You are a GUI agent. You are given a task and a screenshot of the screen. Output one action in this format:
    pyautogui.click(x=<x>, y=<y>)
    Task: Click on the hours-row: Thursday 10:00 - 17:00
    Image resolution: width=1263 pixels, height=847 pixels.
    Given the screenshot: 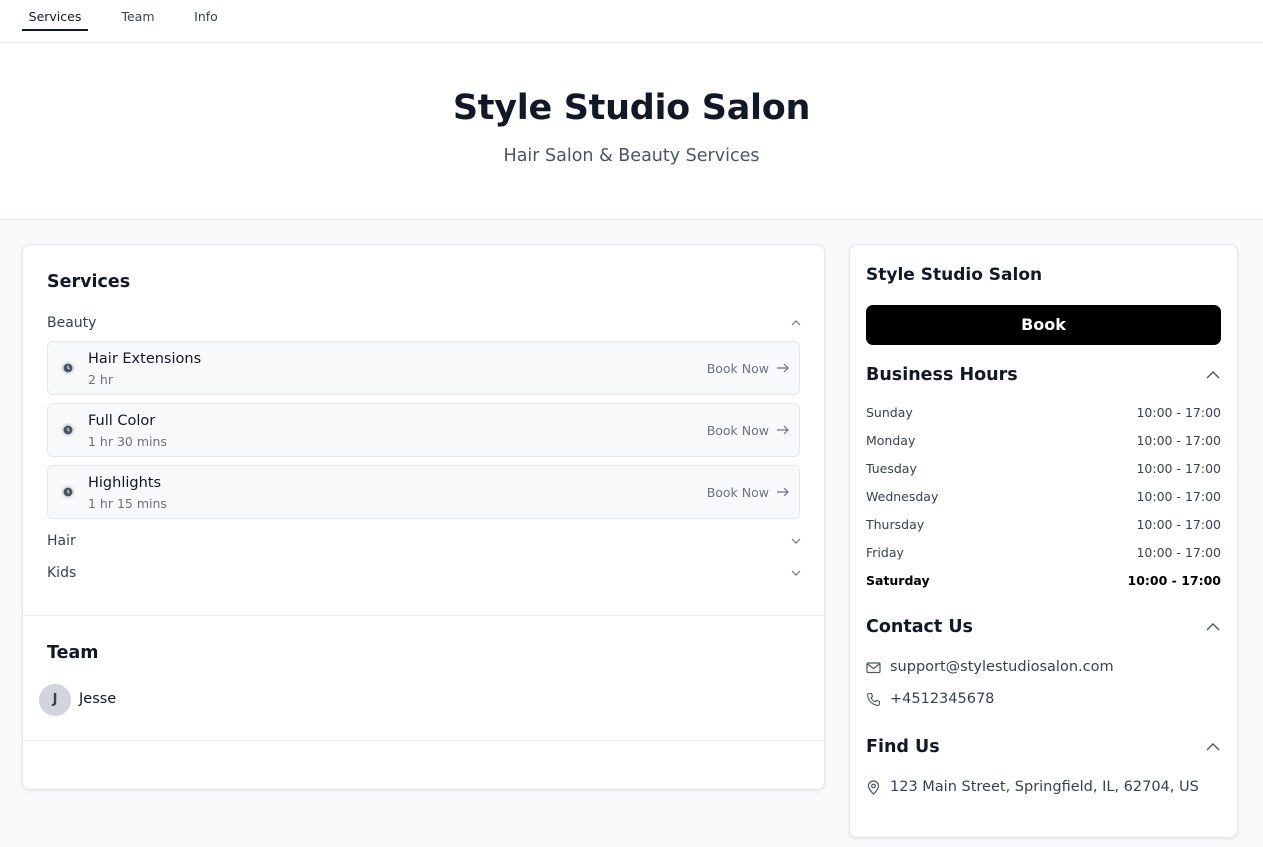 What is the action you would take?
    pyautogui.click(x=1043, y=525)
    